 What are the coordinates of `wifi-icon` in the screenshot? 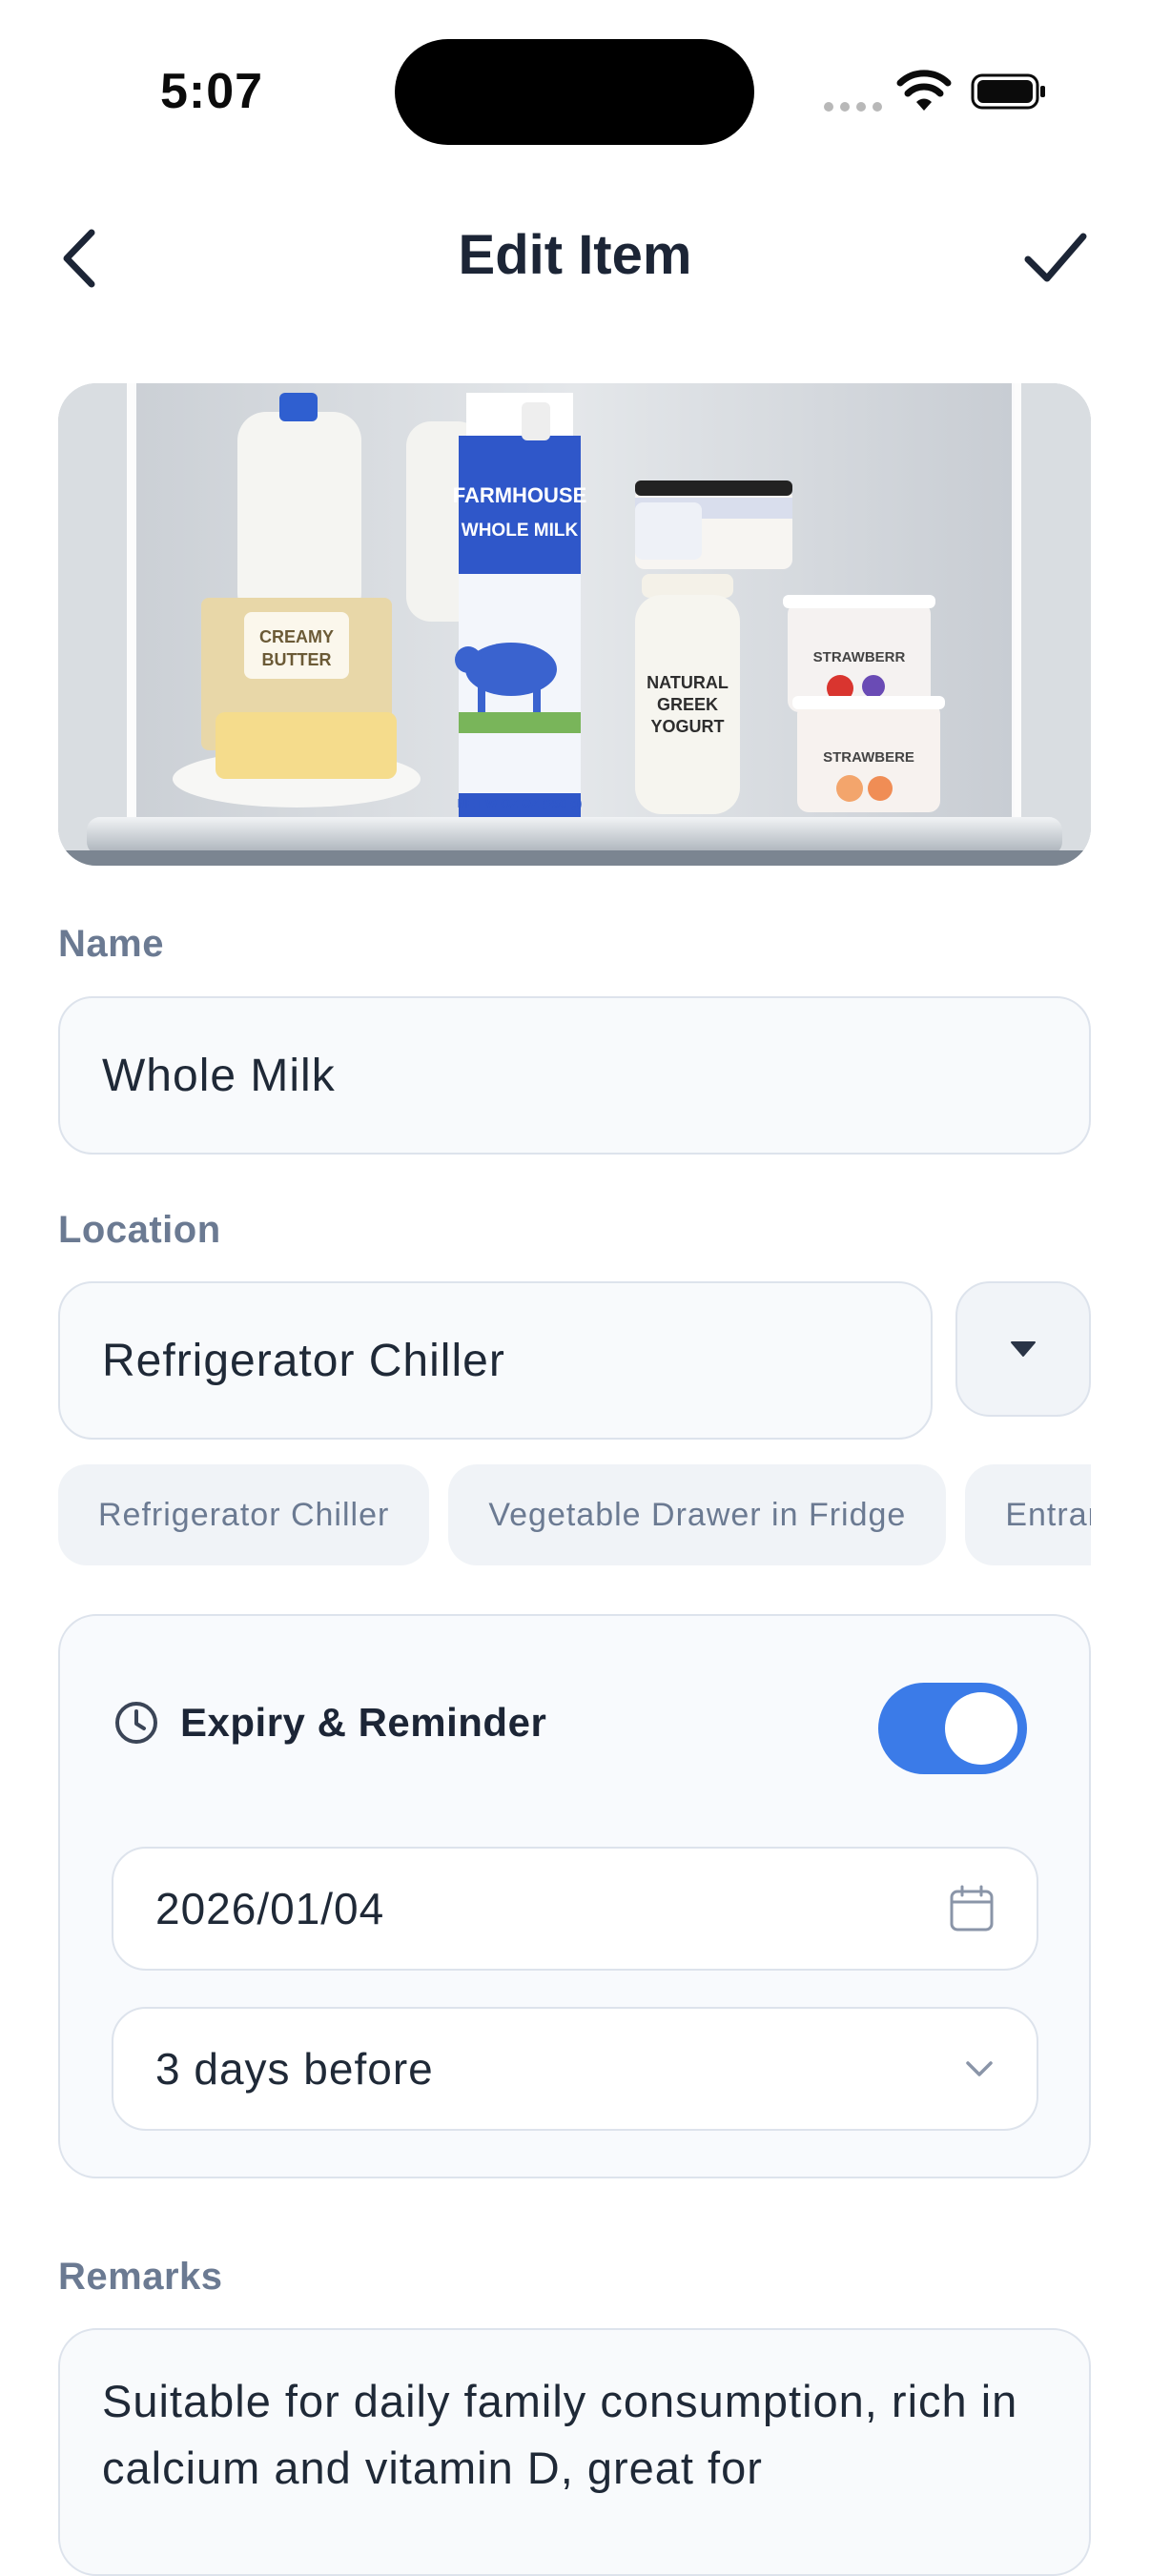 It's located at (924, 91).